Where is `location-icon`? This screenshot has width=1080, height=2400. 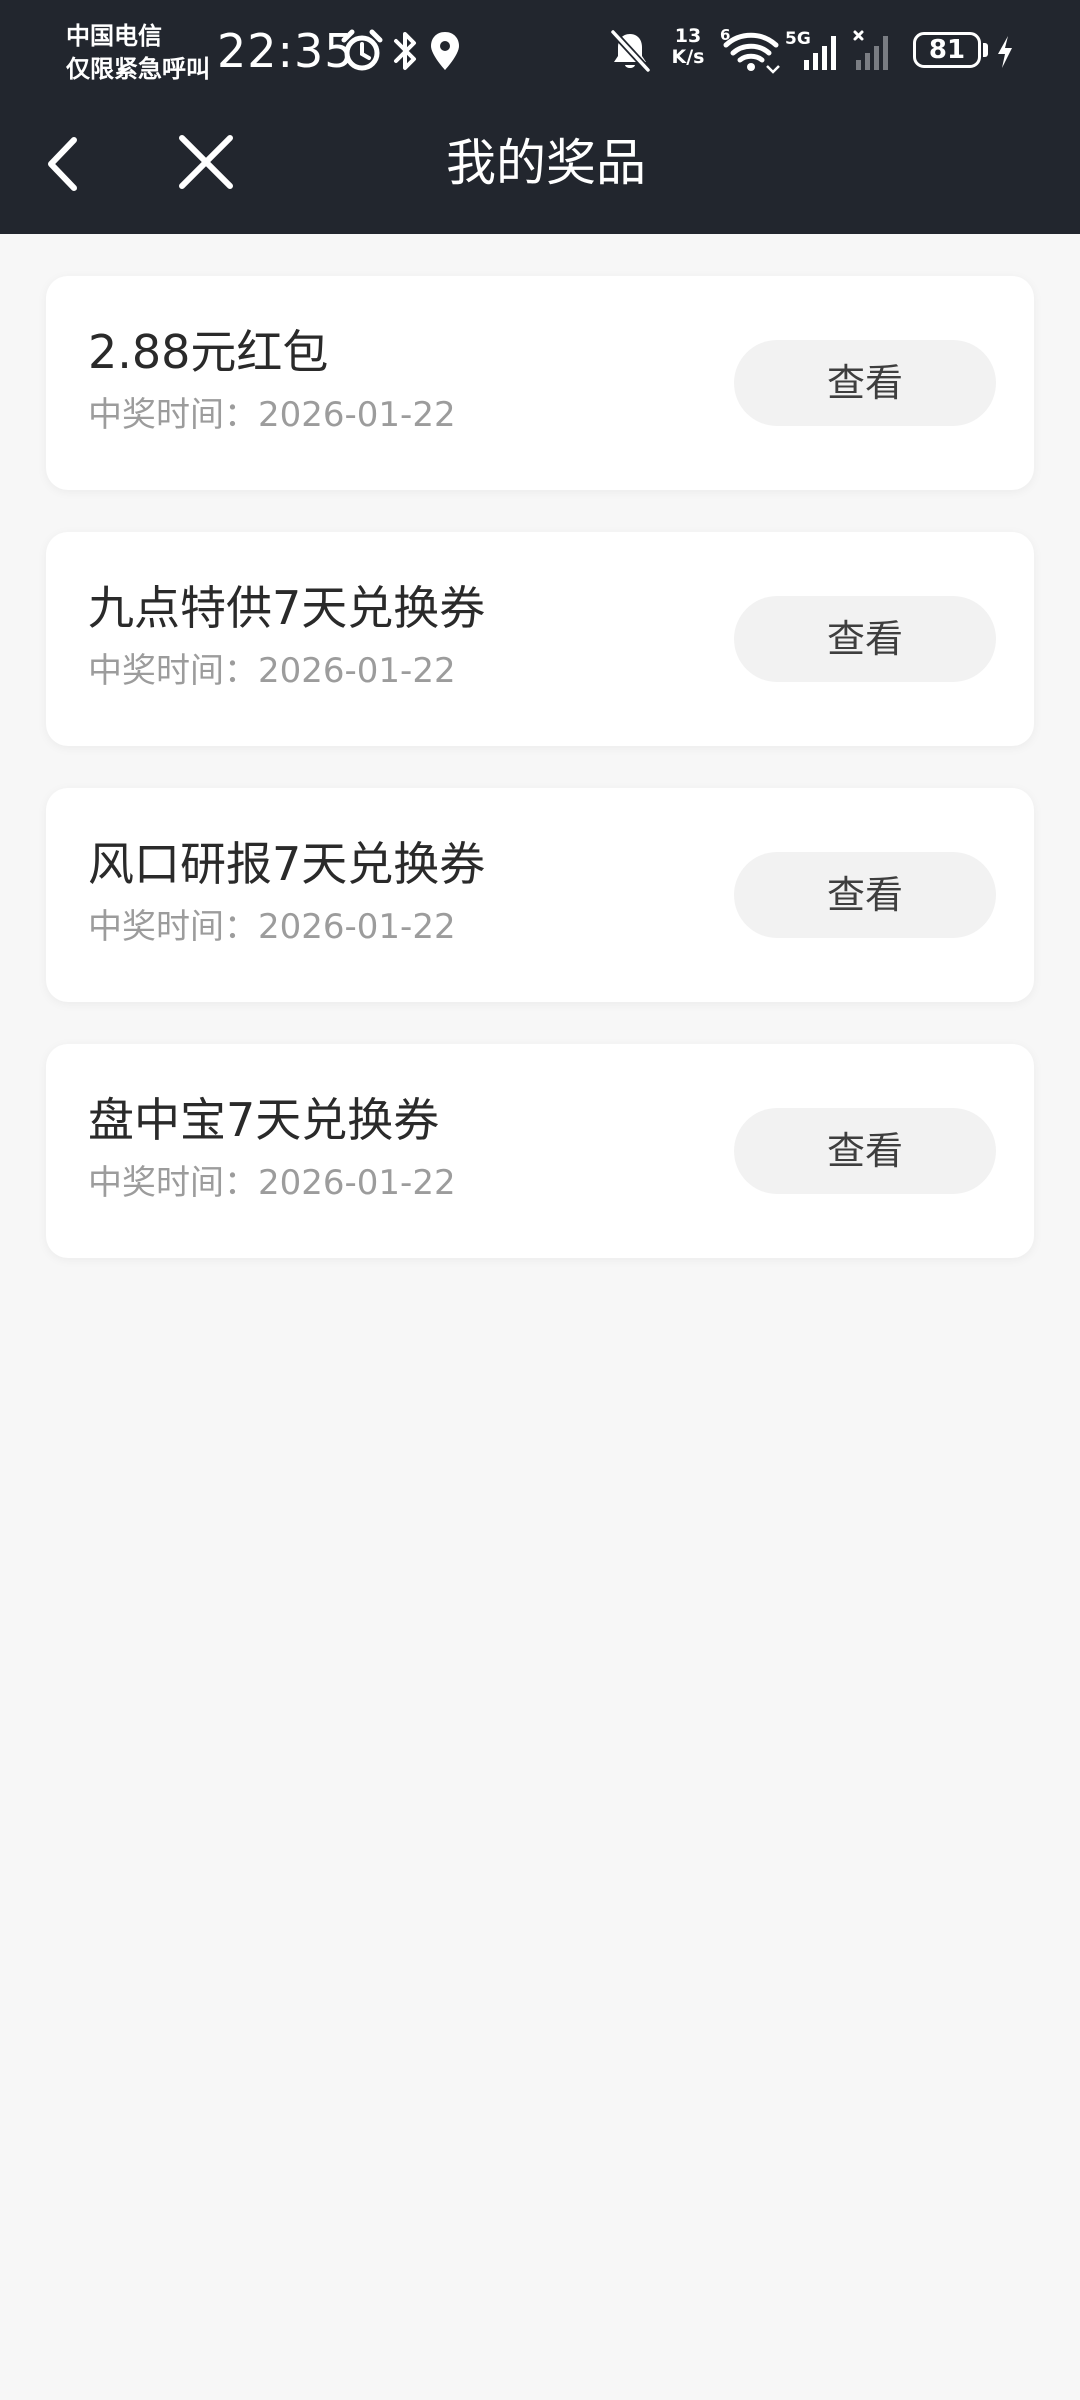 location-icon is located at coordinates (445, 51).